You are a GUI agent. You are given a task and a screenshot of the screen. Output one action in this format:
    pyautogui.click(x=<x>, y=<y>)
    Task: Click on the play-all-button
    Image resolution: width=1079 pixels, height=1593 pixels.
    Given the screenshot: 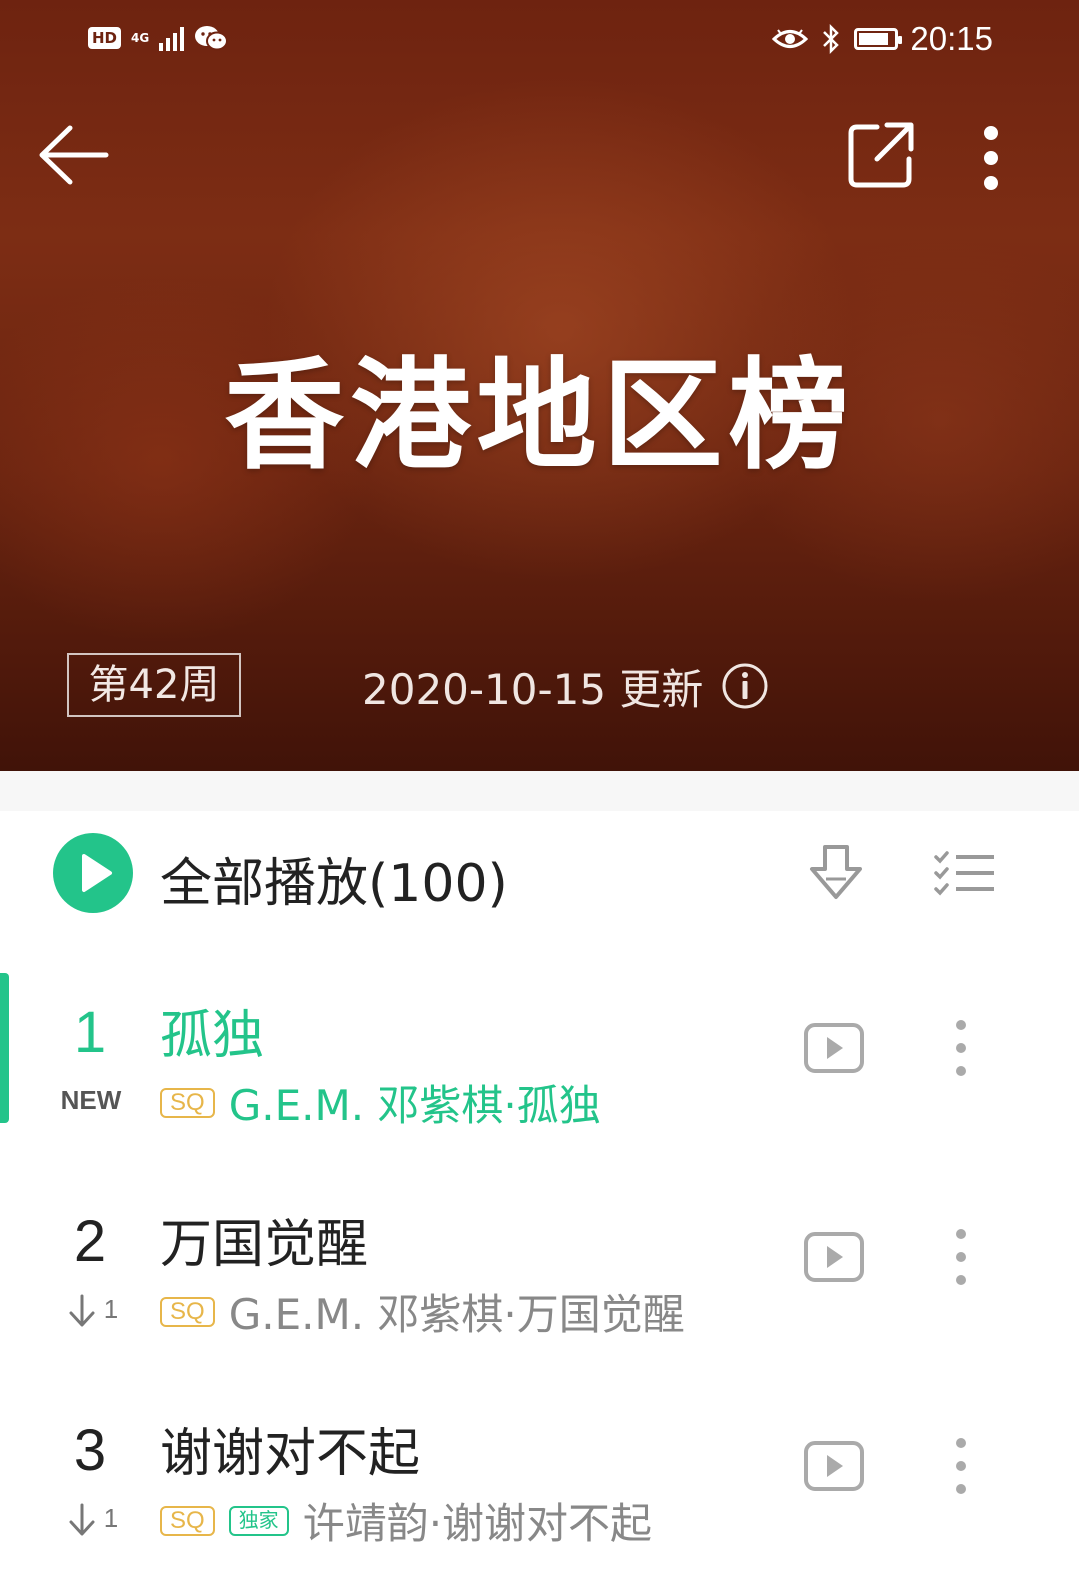 What is the action you would take?
    pyautogui.click(x=93, y=873)
    